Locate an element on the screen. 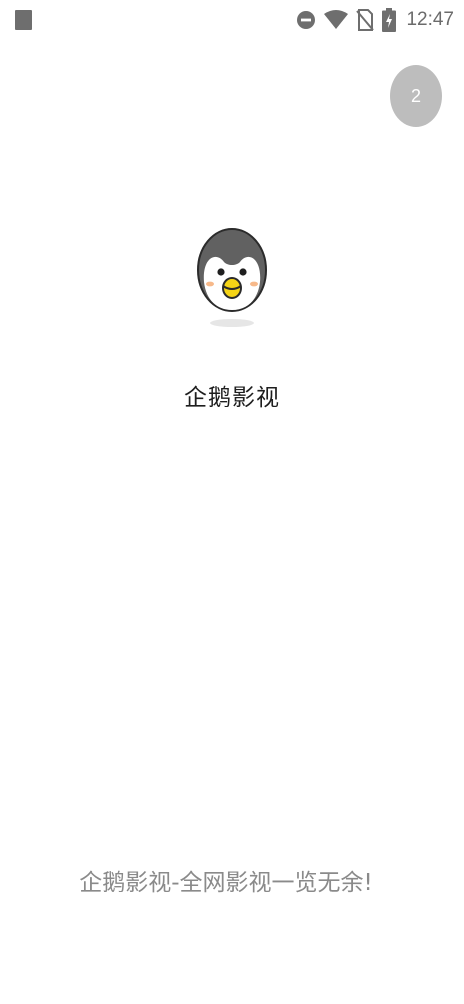  wifi-icon is located at coordinates (336, 20).